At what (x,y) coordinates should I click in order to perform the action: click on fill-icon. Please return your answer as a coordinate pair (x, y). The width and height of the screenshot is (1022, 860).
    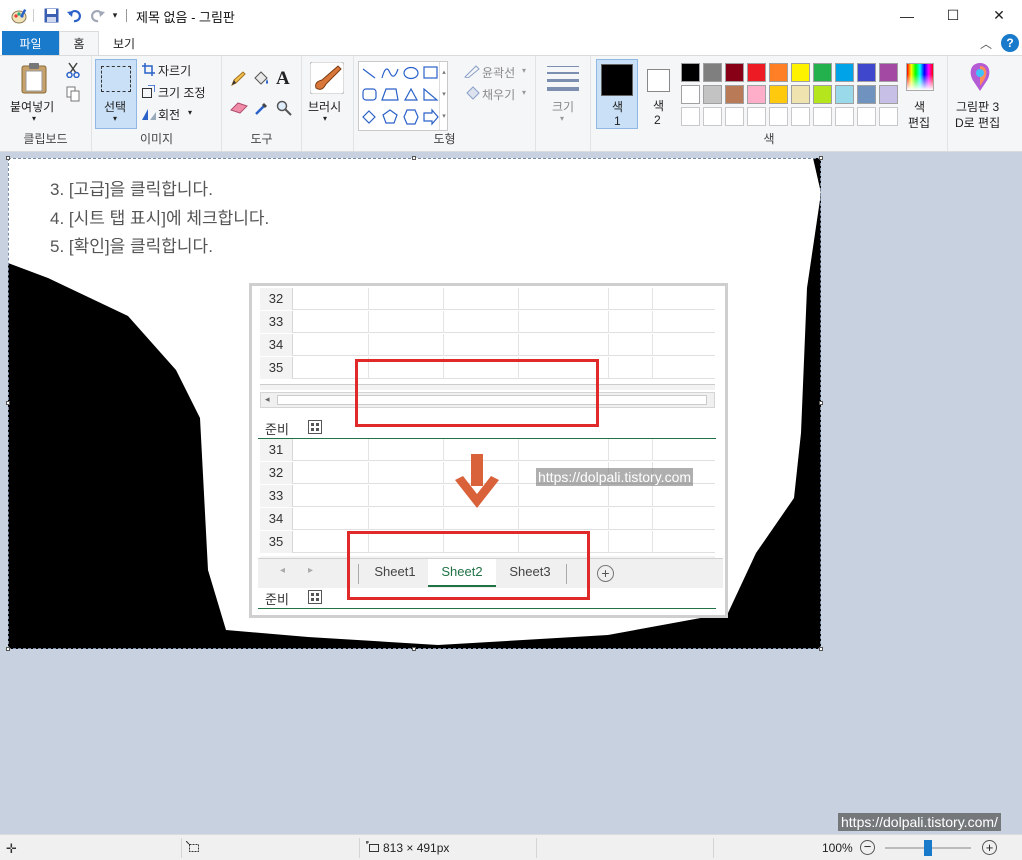
    Looking at the image, I should click on (261, 80).